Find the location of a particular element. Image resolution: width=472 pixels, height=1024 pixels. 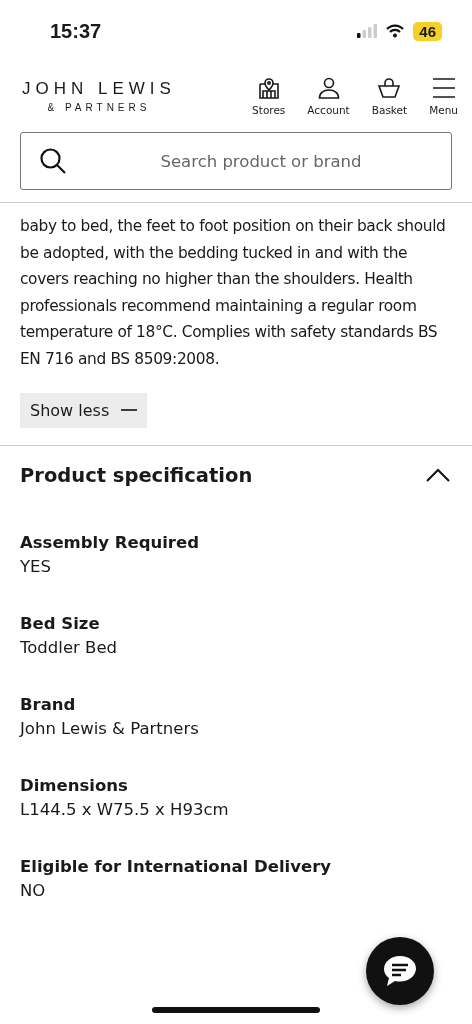

nav-button: Menu is located at coordinates (443, 96).